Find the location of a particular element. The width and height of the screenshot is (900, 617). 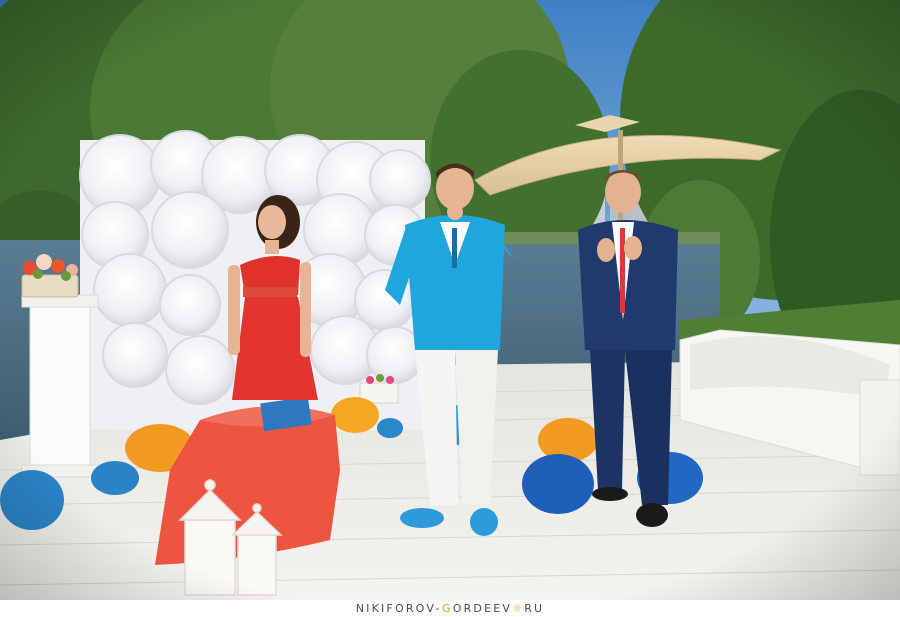

sun-icon: ☼ is located at coordinates (518, 608).